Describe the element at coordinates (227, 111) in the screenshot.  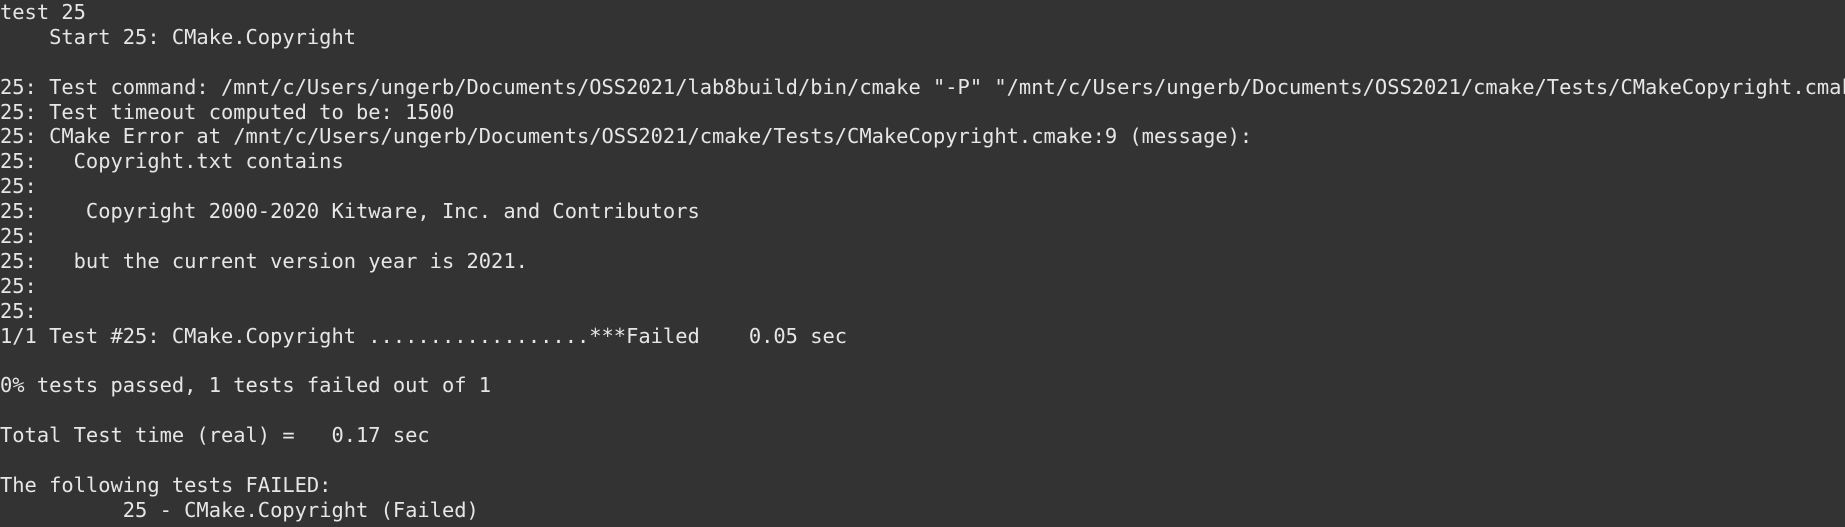
I see `terminal-line: 25: Test timeout computed to be: 1500` at that location.